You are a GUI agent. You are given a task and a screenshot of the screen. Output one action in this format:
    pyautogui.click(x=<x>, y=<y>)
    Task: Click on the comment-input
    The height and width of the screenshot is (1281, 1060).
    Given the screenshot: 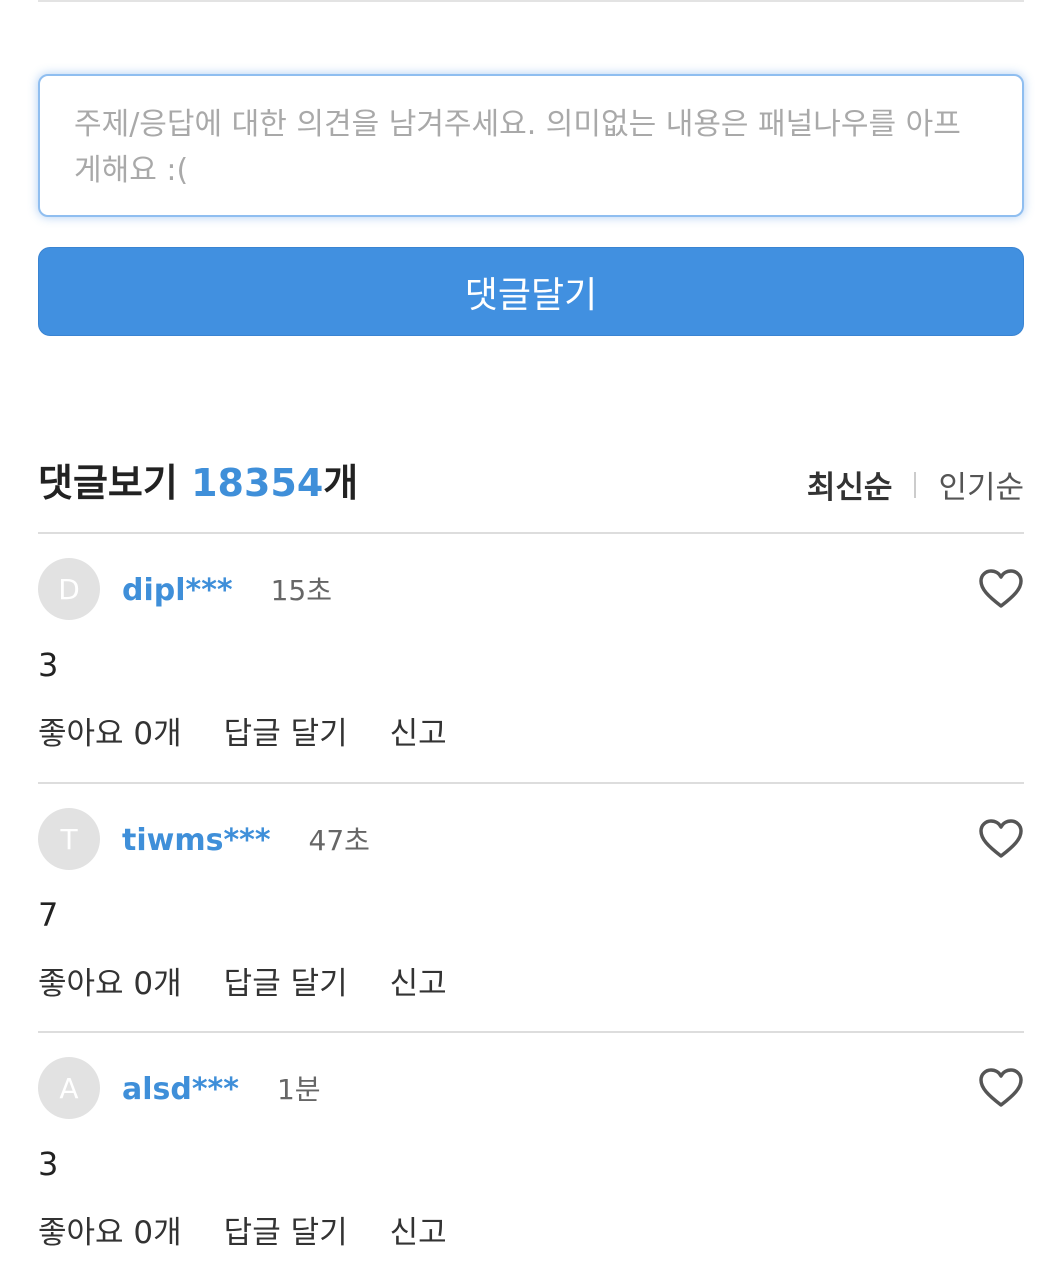 What is the action you would take?
    pyautogui.click(x=531, y=145)
    